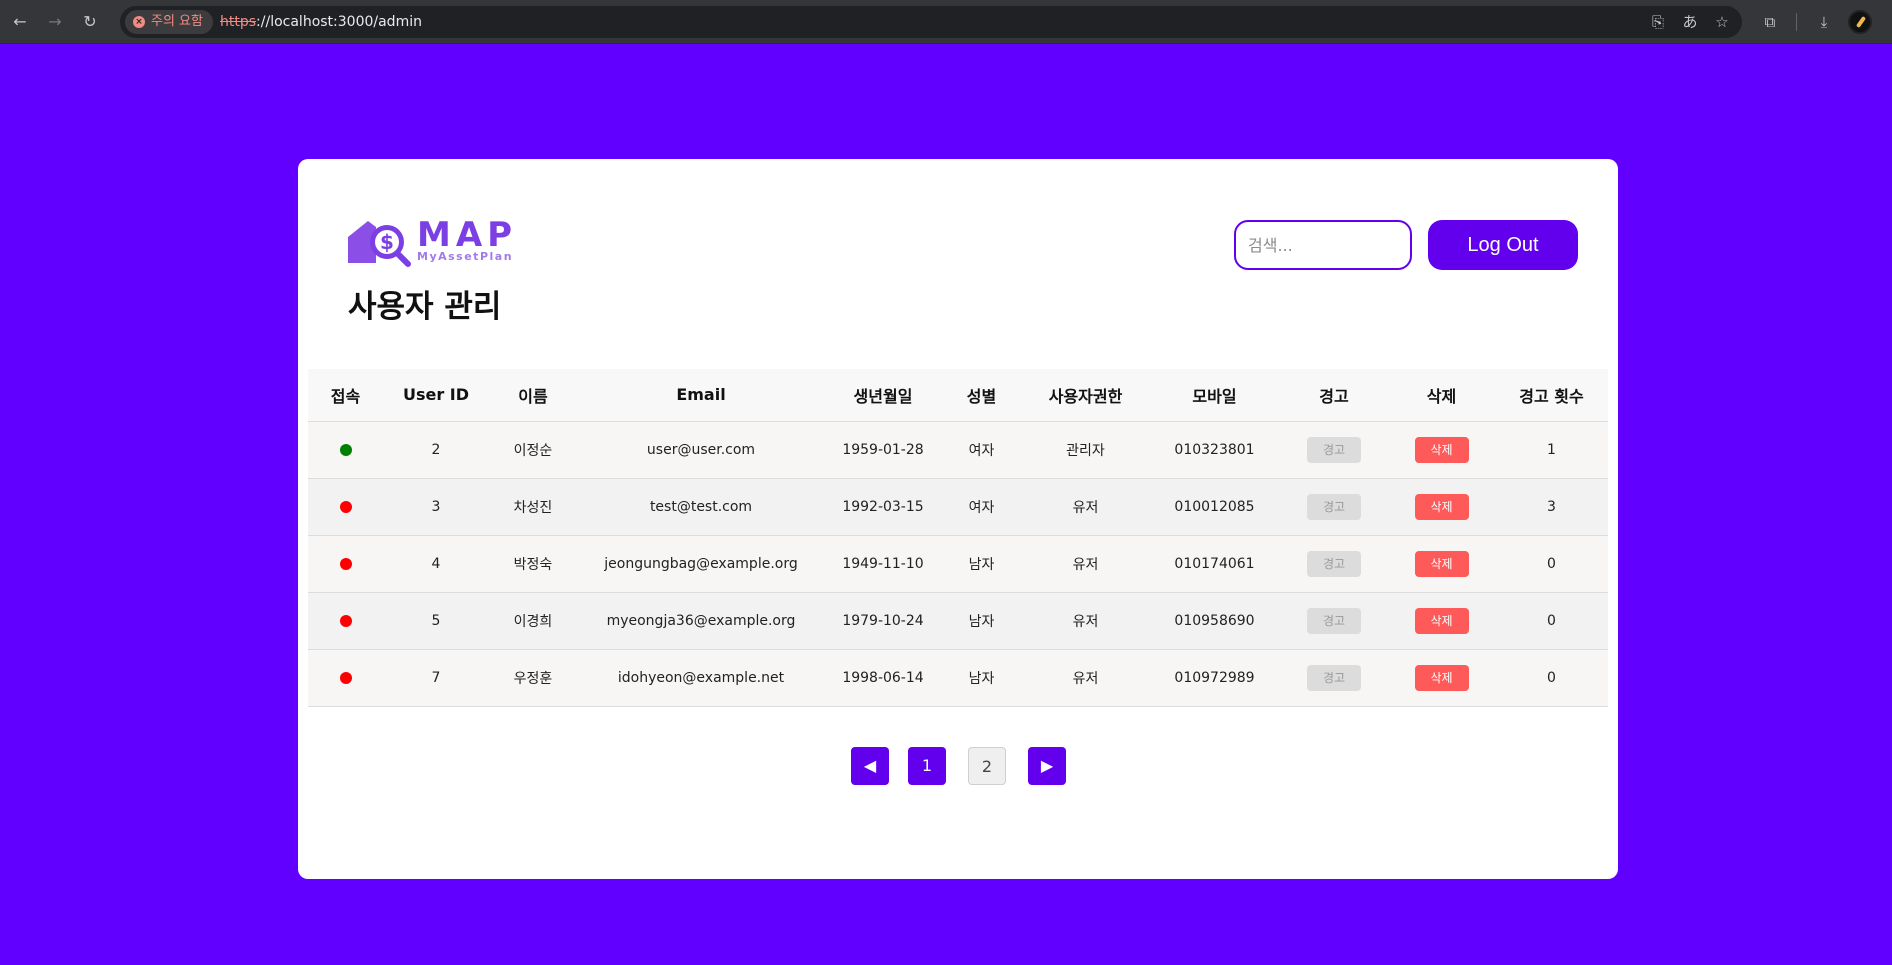 This screenshot has width=1892, height=965. Describe the element at coordinates (1214, 621) in the screenshot. I see `mobile-cell: 010958690` at that location.